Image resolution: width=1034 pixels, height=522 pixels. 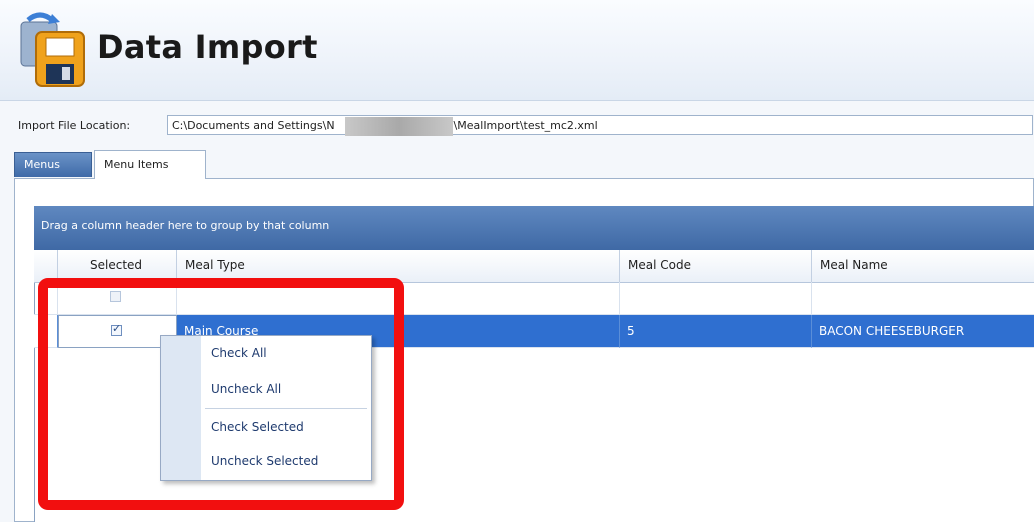 What do you see at coordinates (246, 389) in the screenshot?
I see `menu-item-uncheck-all: Uncheck All` at bounding box center [246, 389].